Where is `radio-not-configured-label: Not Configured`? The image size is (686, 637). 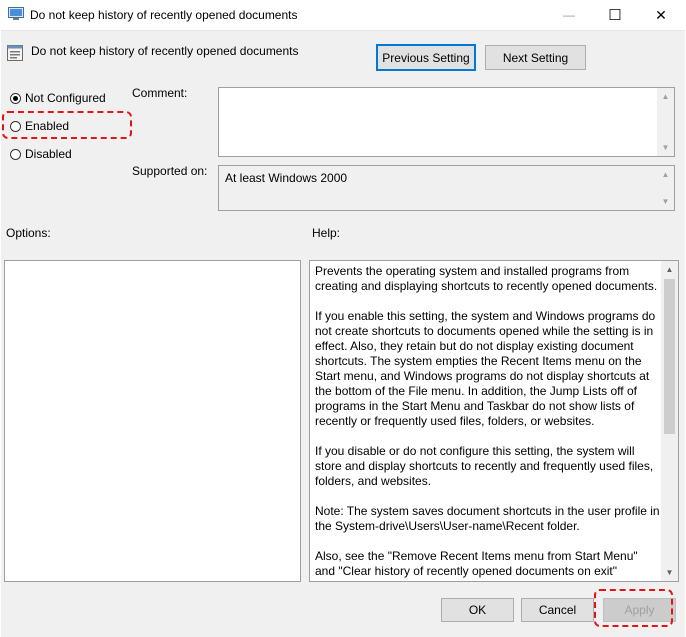 radio-not-configured-label: Not Configured is located at coordinates (65, 98).